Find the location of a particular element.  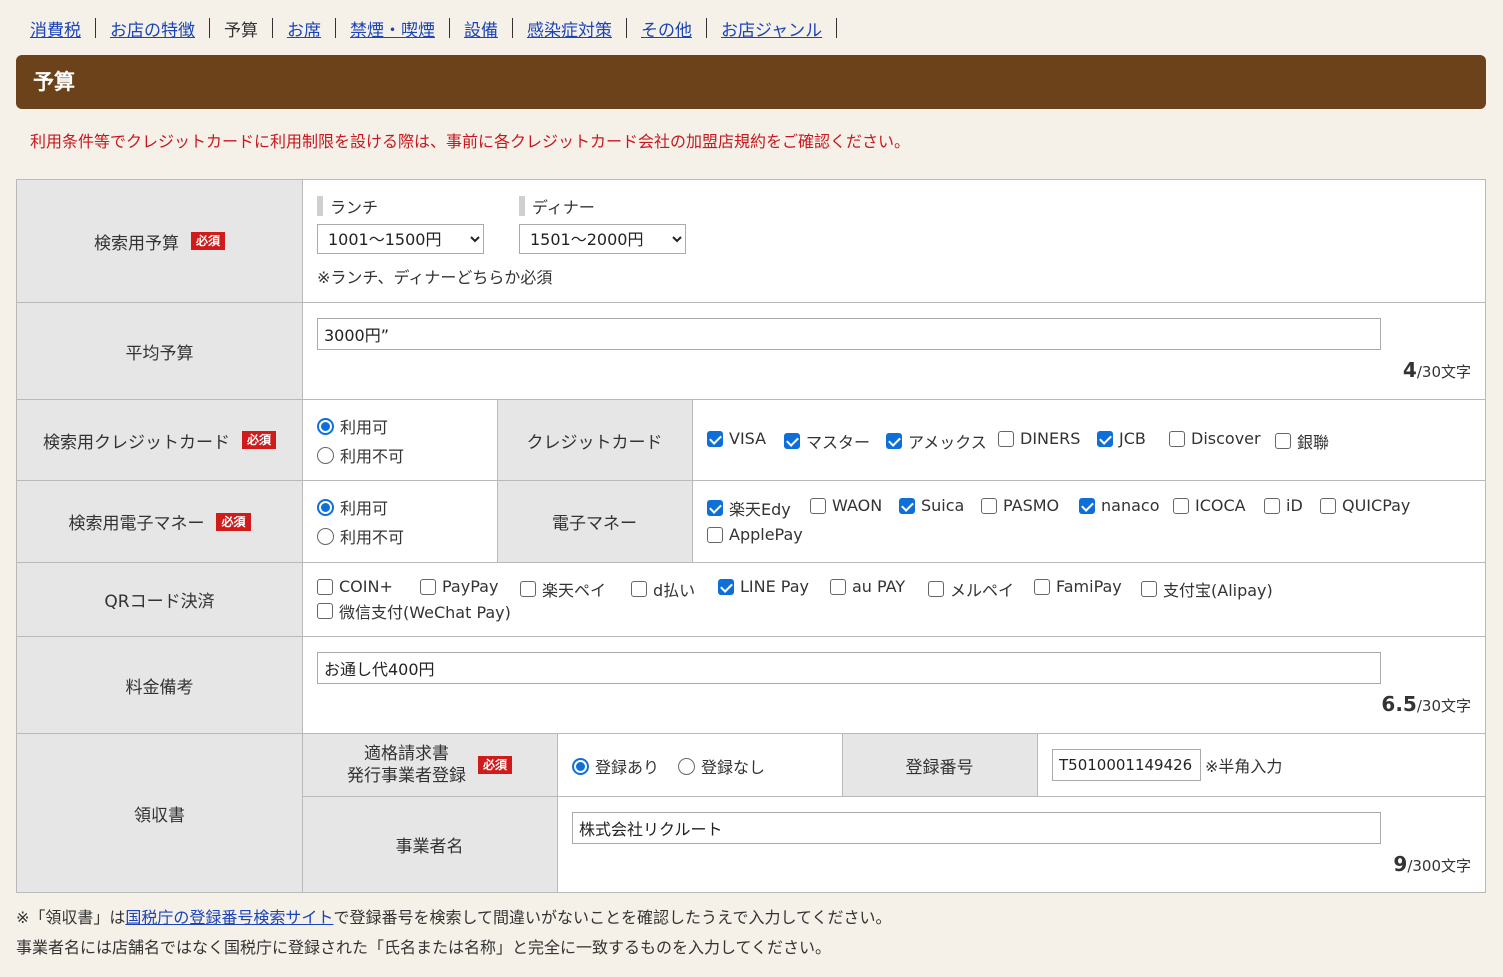

emoney-option-waon: WAON is located at coordinates (846, 505).